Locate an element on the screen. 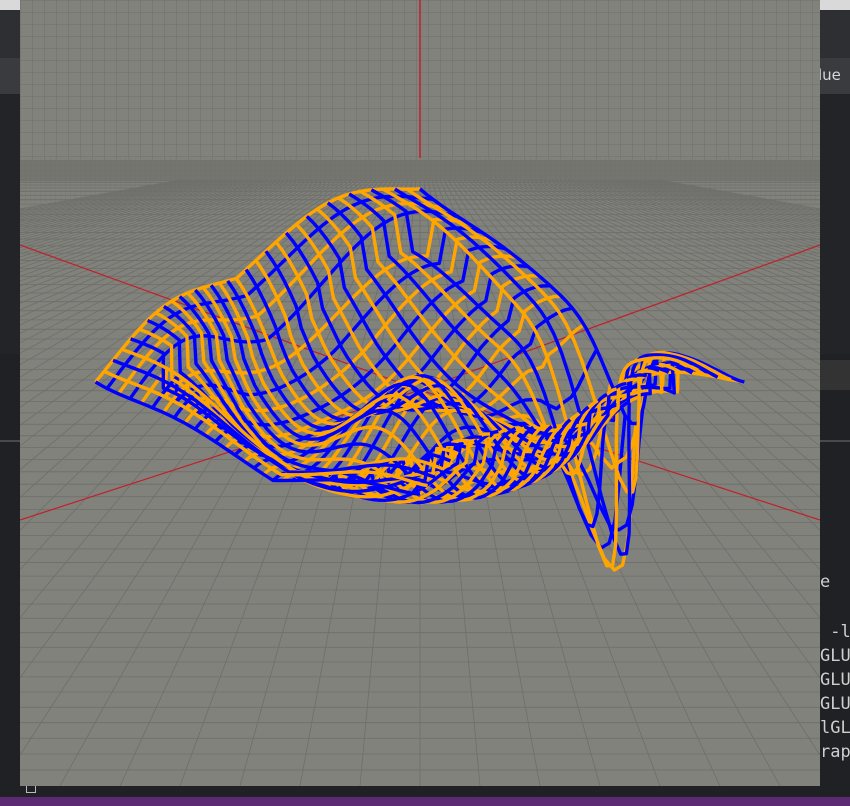 The height and width of the screenshot is (806, 850). horizon-shade is located at coordinates (420, 170).